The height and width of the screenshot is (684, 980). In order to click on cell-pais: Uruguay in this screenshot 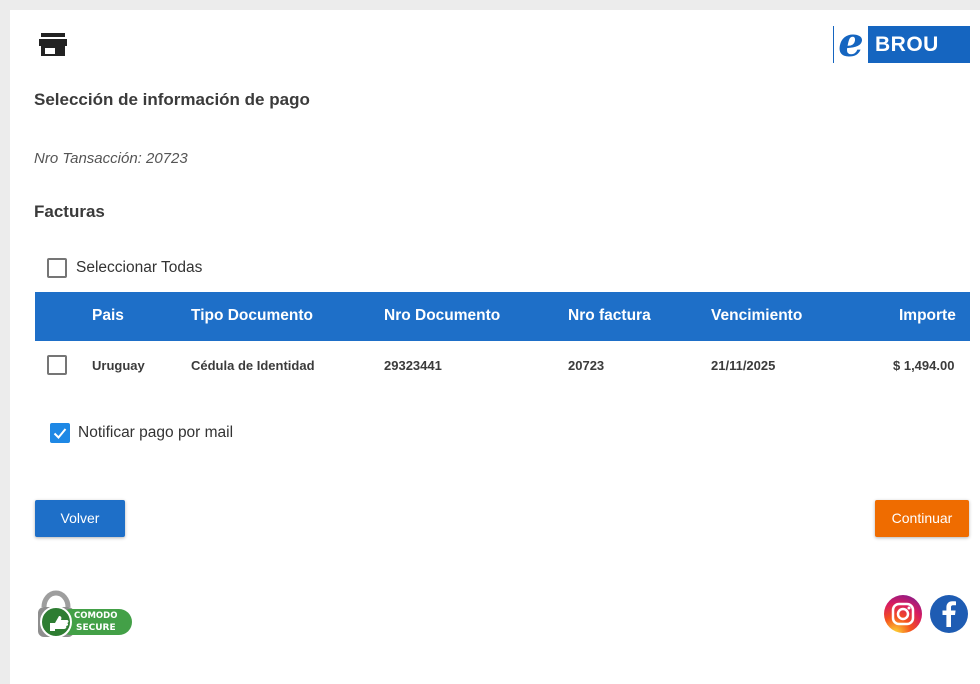, I will do `click(118, 365)`.